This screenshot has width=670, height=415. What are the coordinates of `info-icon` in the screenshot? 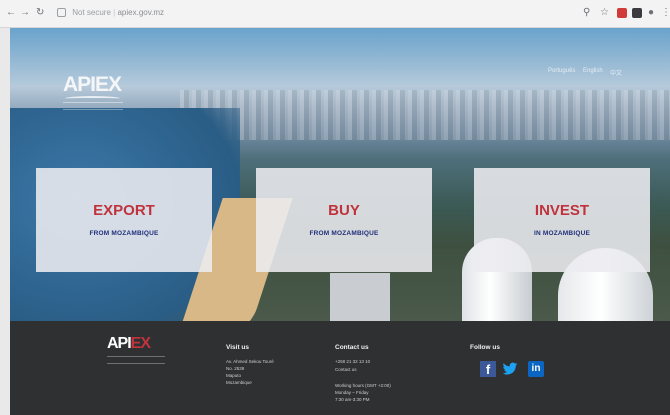 It's located at (61, 13).